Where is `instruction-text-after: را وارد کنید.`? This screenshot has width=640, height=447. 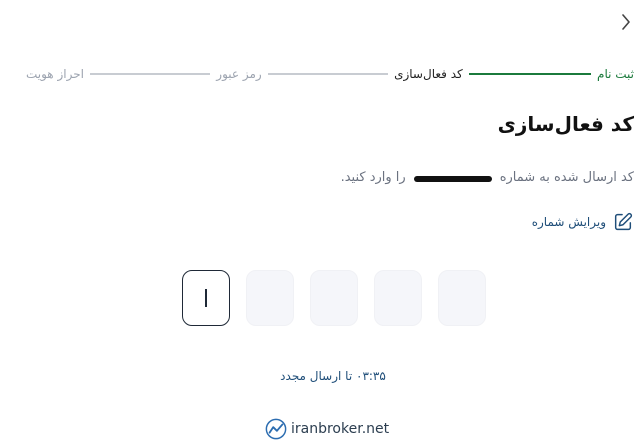 instruction-text-after: را وارد کنید. is located at coordinates (373, 177).